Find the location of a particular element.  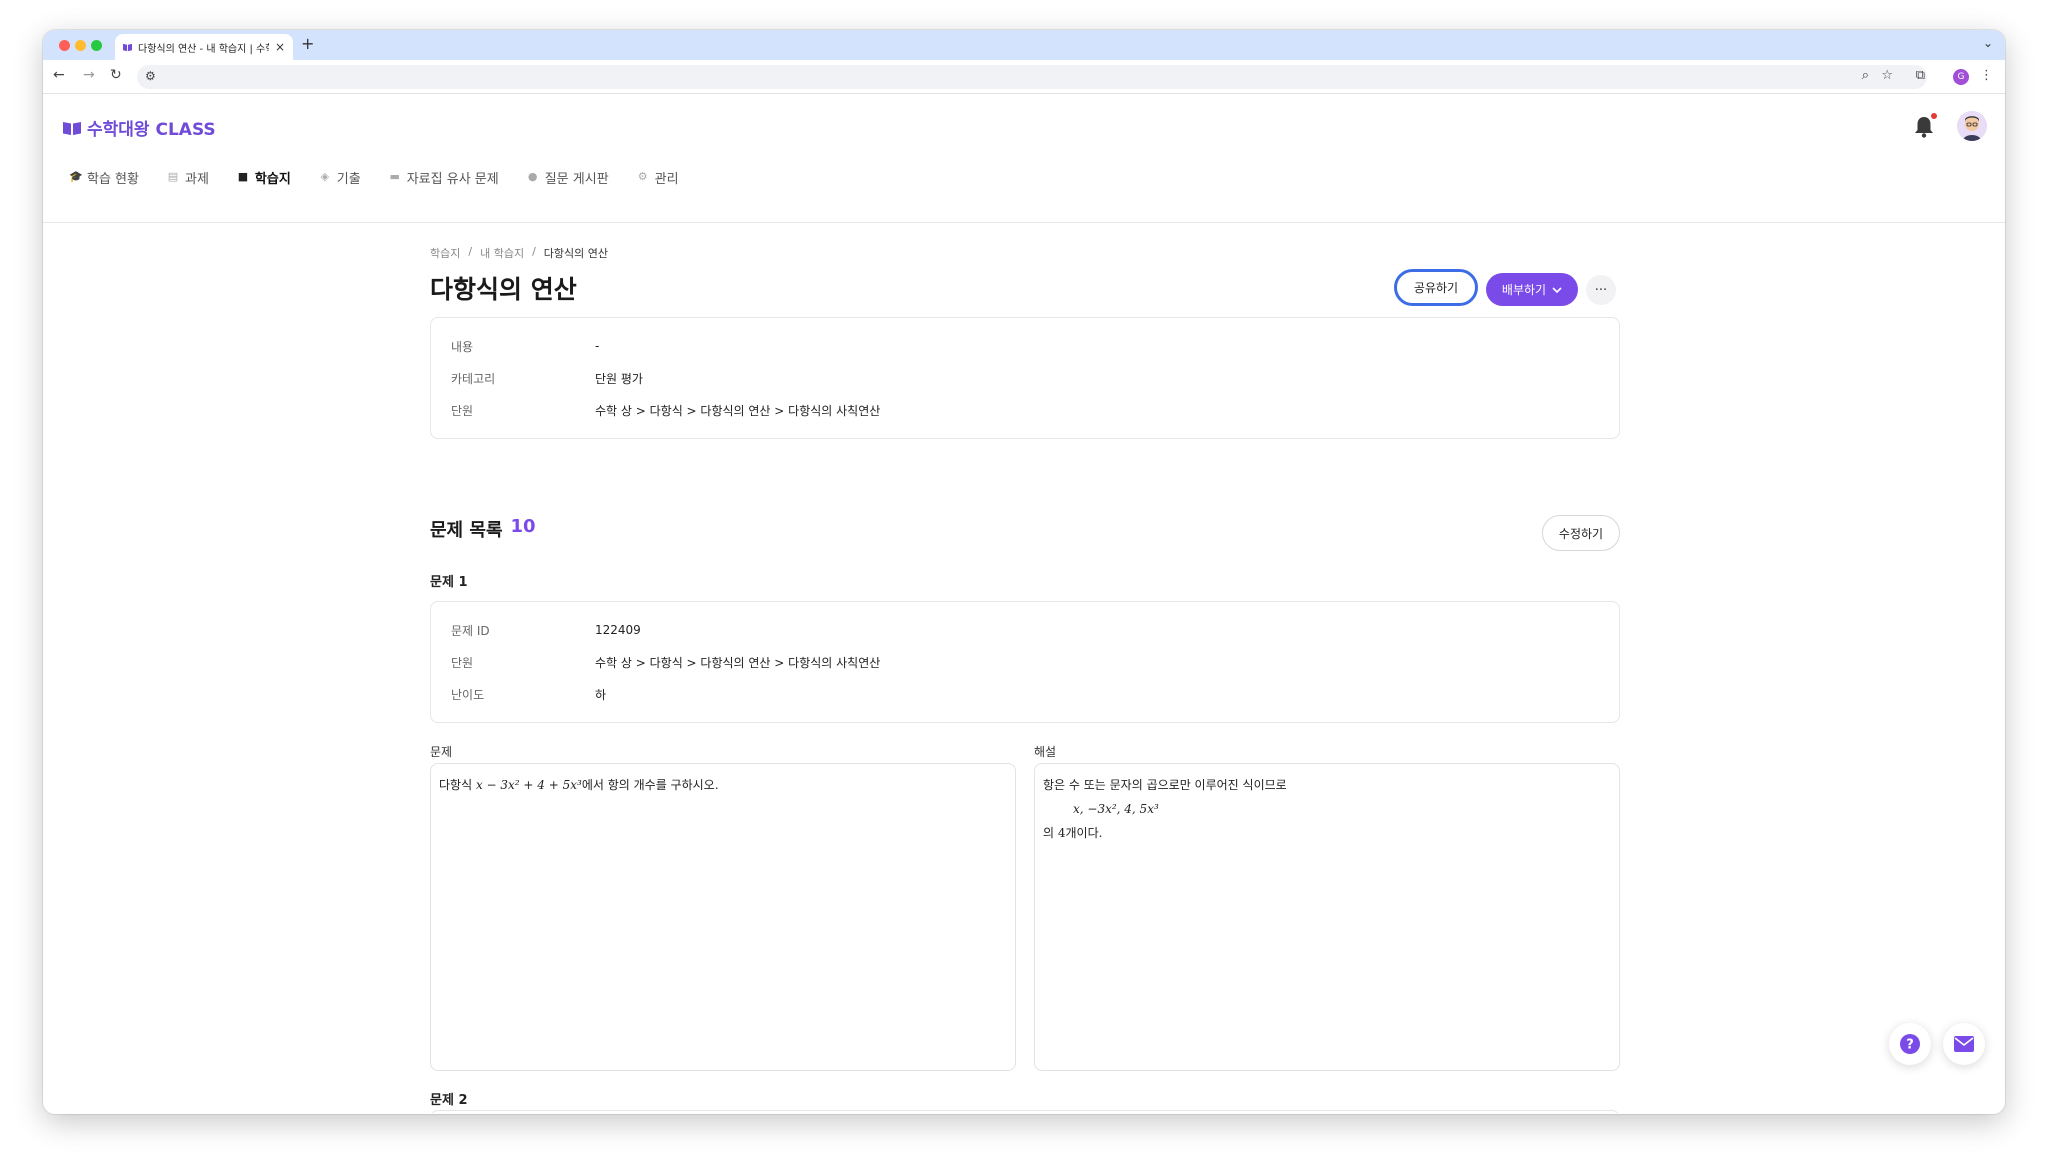

tab-title: 다항식의 연산 - 내 학습지 | 수학대 is located at coordinates (203, 49).